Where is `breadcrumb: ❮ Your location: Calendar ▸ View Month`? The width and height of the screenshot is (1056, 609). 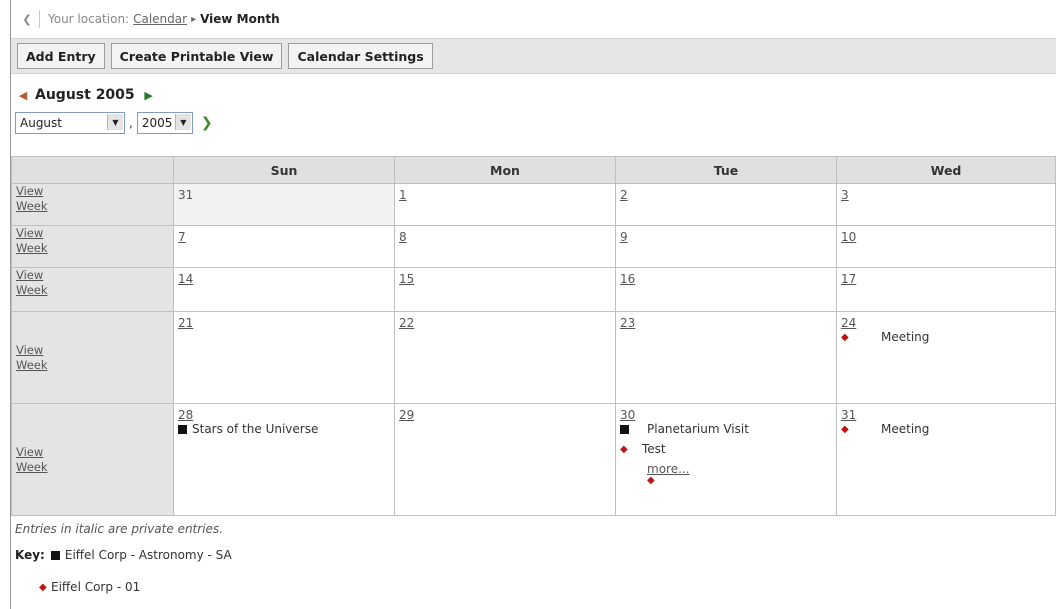
breadcrumb: ❮ Your location: Calendar ▸ View Month is located at coordinates (533, 19).